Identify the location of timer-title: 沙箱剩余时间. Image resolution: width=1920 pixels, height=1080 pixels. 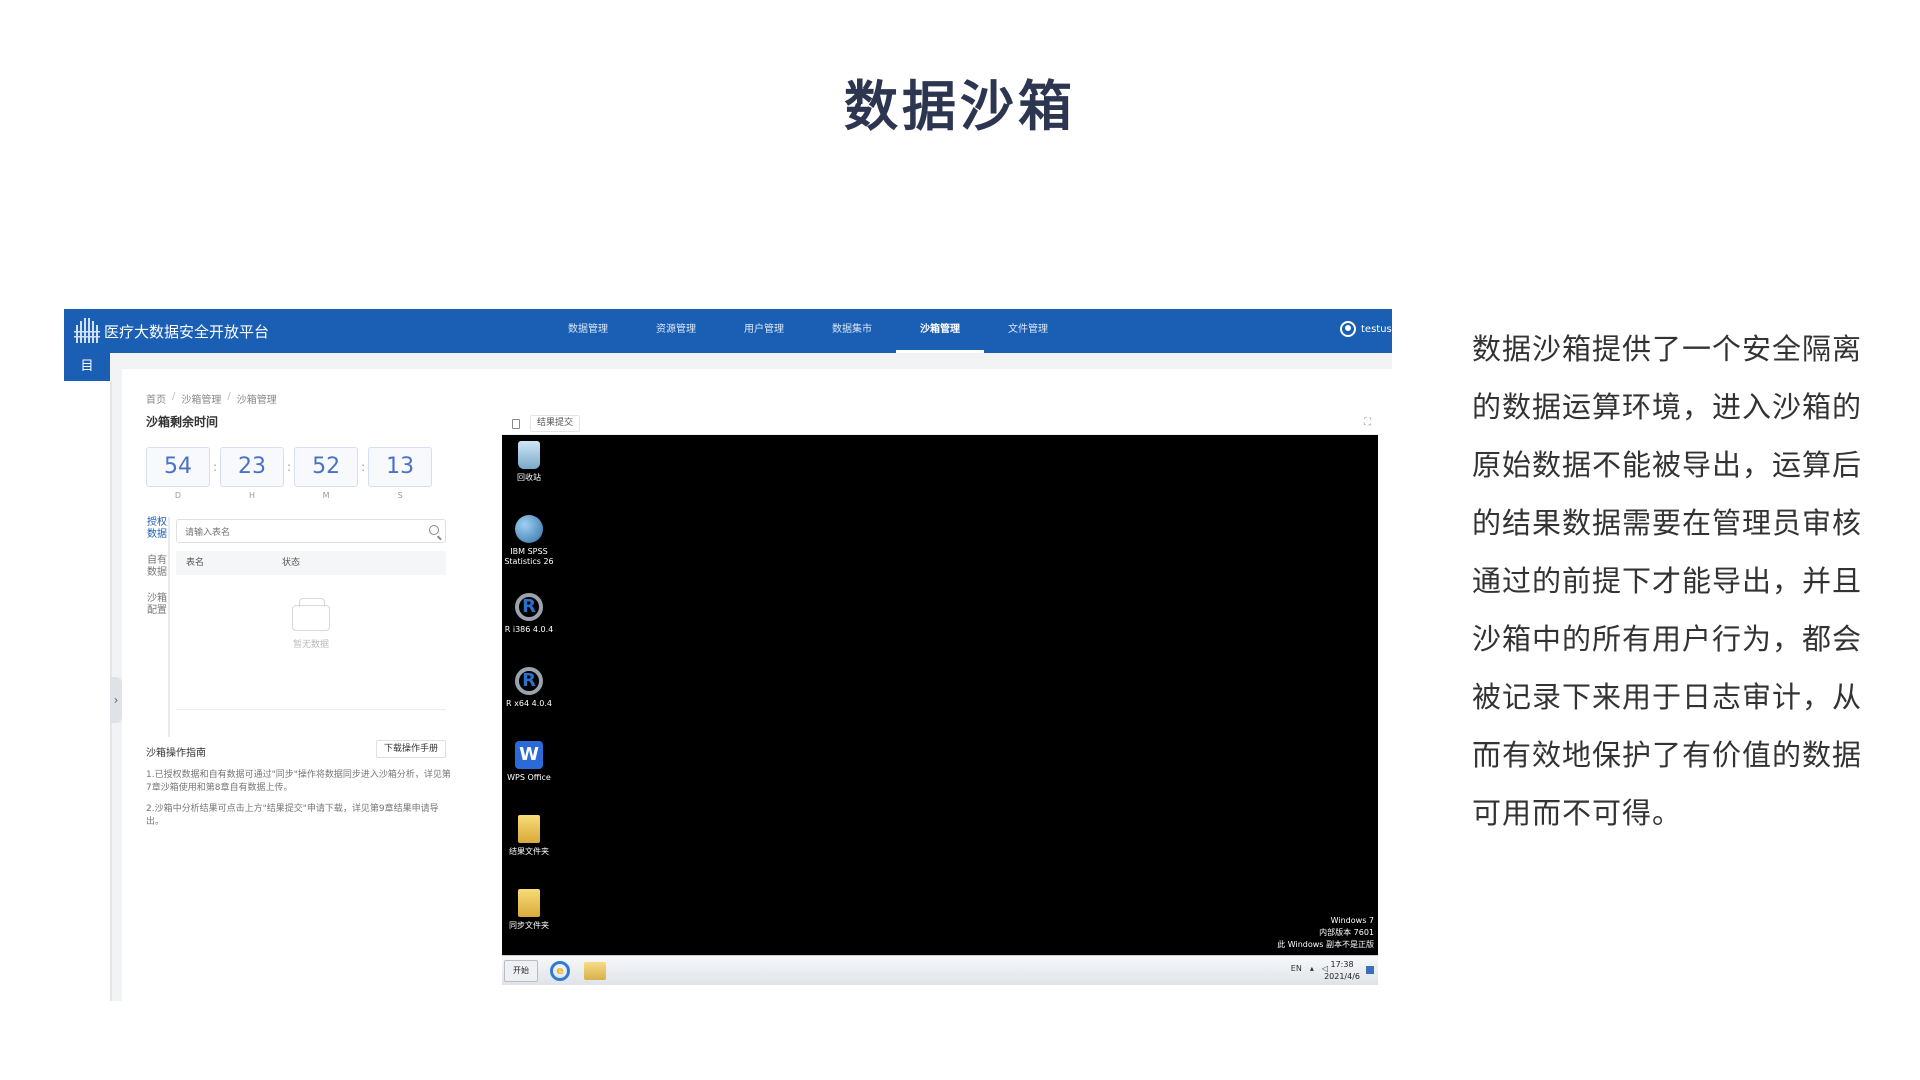
(182, 422).